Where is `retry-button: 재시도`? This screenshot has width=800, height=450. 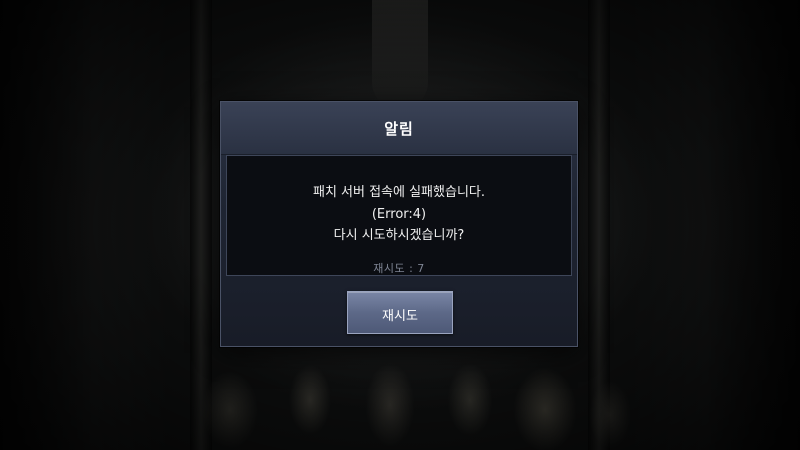 retry-button: 재시도 is located at coordinates (400, 312).